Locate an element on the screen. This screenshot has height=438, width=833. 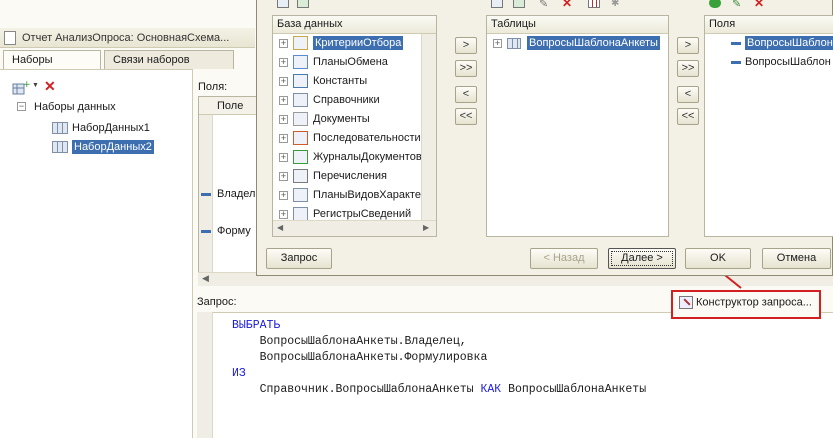
add-icon is located at coordinates (715, 4).